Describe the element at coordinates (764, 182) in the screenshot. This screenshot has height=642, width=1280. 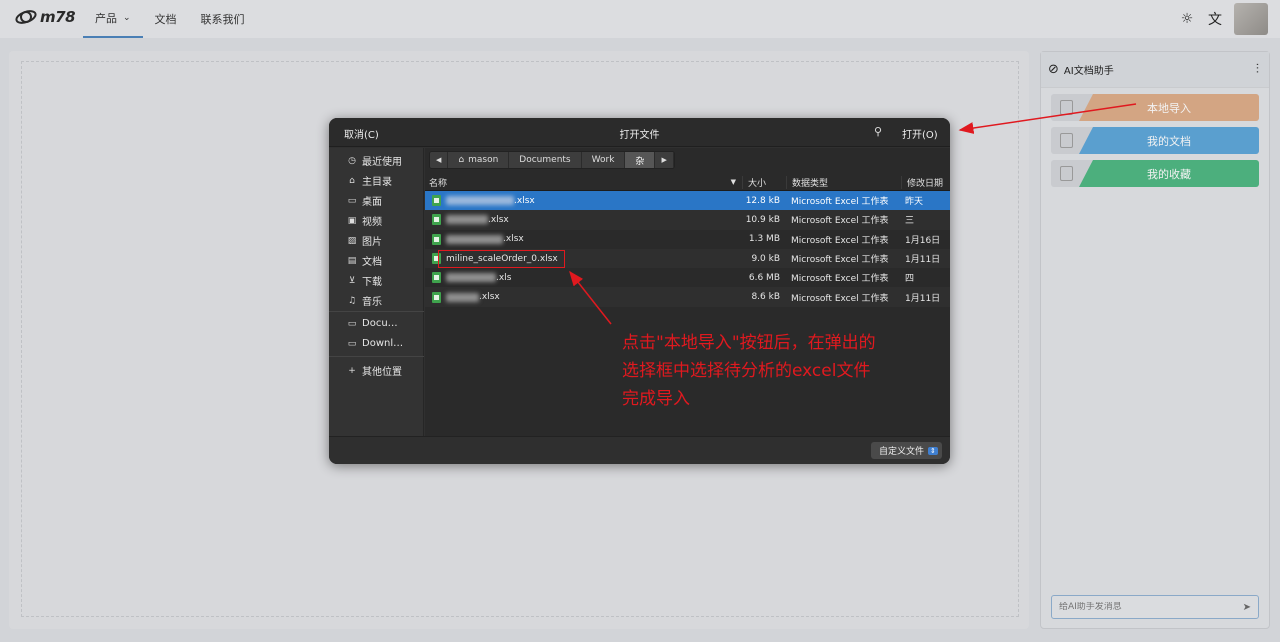
I see `column-size: 大小` at that location.